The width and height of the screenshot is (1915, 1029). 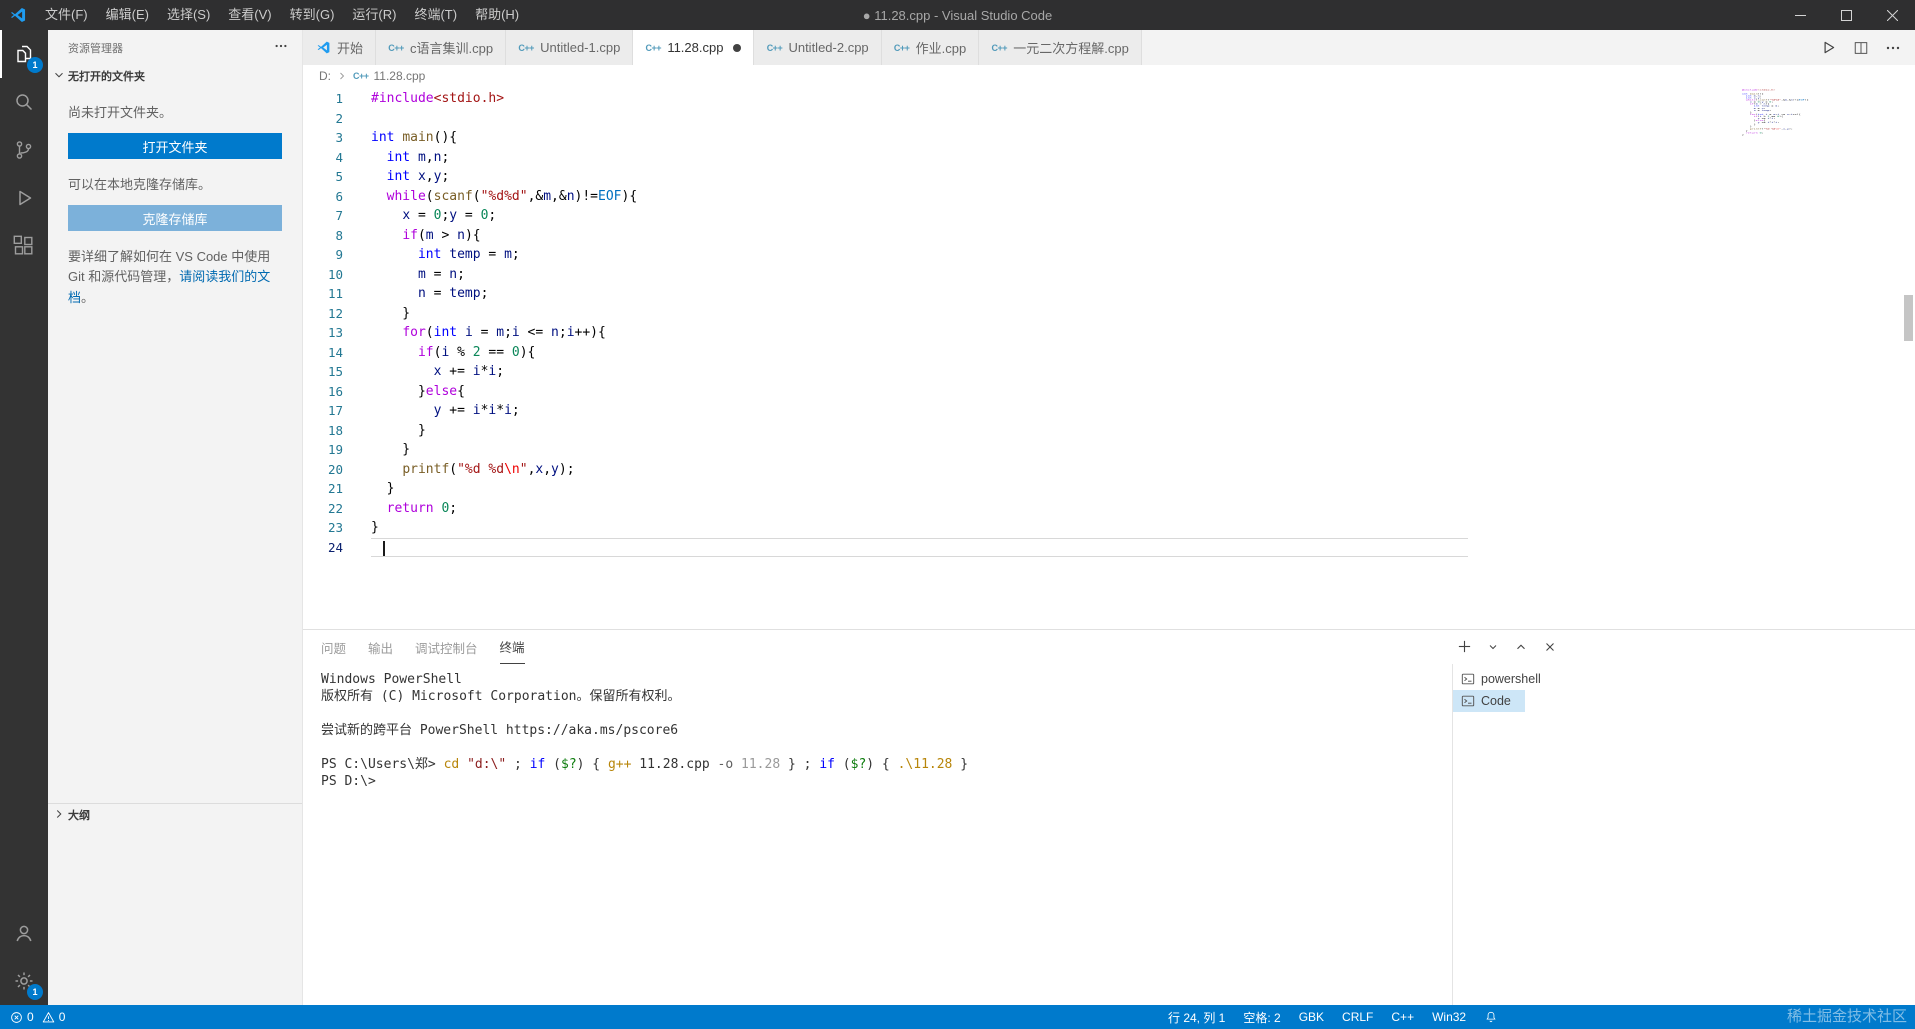 What do you see at coordinates (66, 15) in the screenshot?
I see `menu-item: 文件(F)` at bounding box center [66, 15].